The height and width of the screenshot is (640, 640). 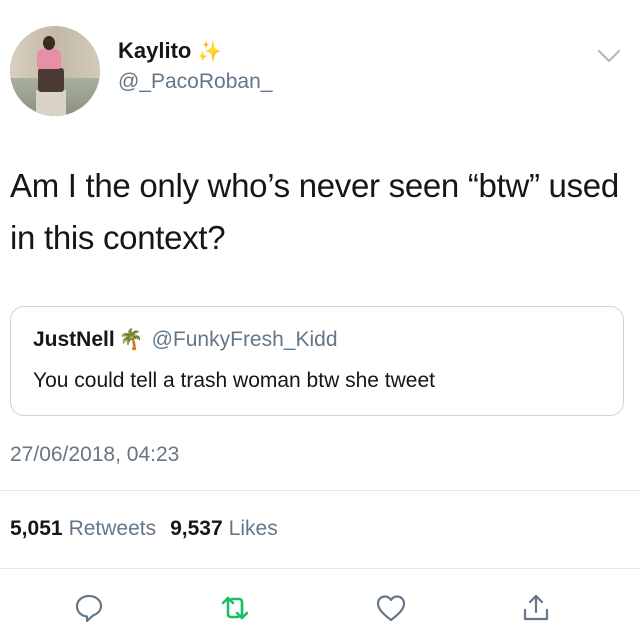 I want to click on reply-icon, so click(x=89, y=608).